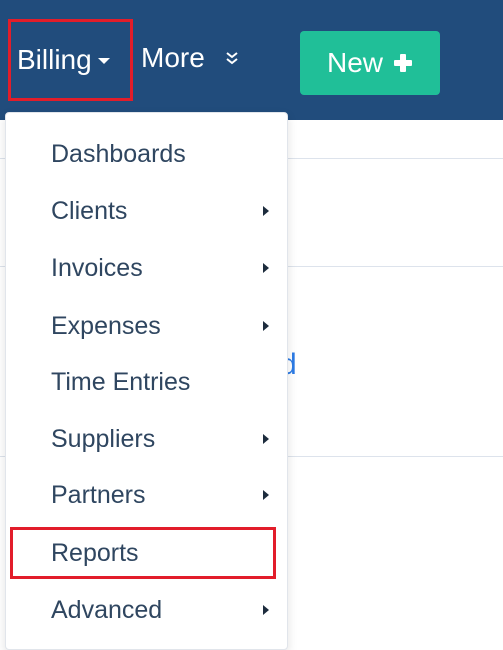  I want to click on menu-item-dashboards: Dashboards, so click(146, 154).